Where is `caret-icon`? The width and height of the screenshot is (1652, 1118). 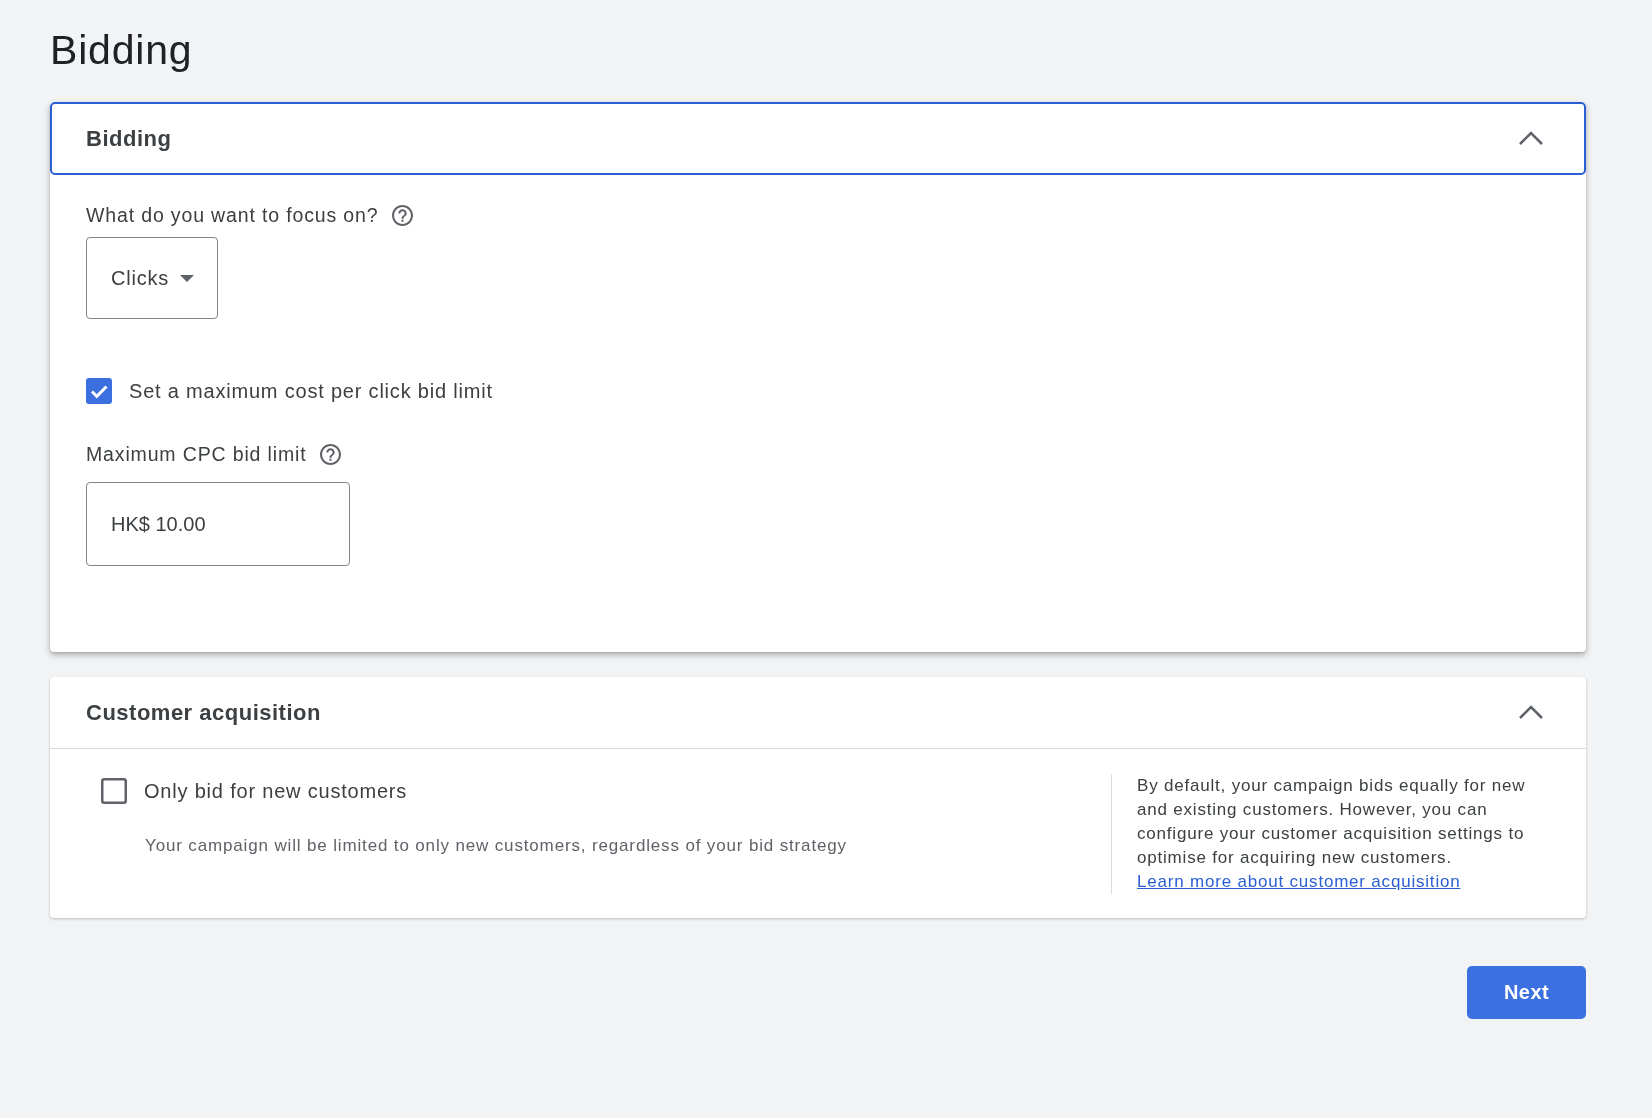
caret-icon is located at coordinates (187, 278).